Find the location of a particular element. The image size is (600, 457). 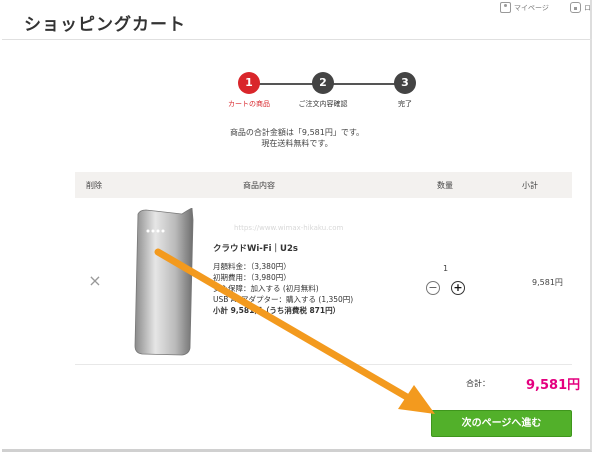

step-label: カートの商品 is located at coordinates (249, 104).